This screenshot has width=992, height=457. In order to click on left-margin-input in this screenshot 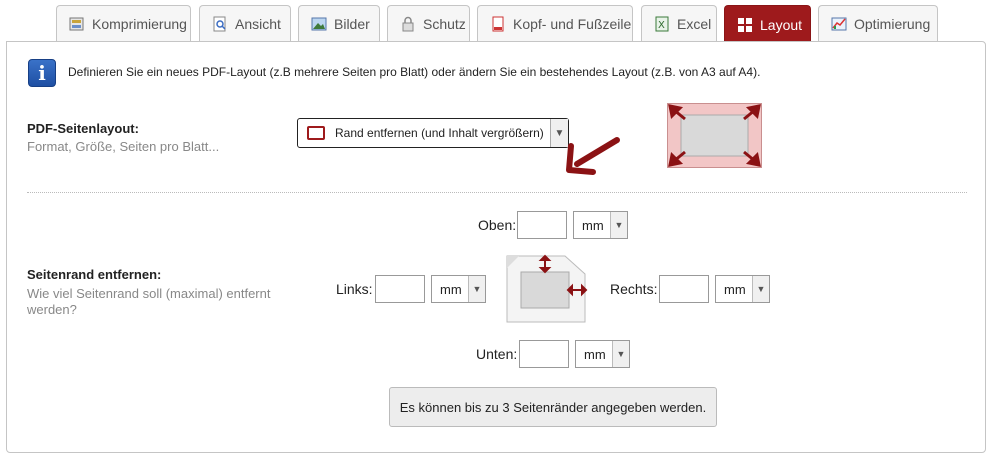, I will do `click(400, 289)`.